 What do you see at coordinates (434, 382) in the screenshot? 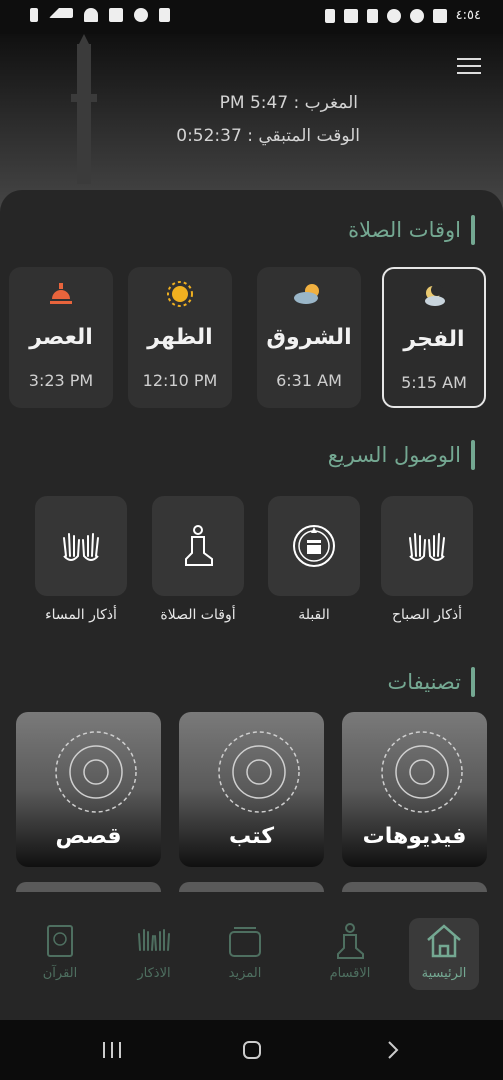
I see `prayer-time: 5:15 AM` at bounding box center [434, 382].